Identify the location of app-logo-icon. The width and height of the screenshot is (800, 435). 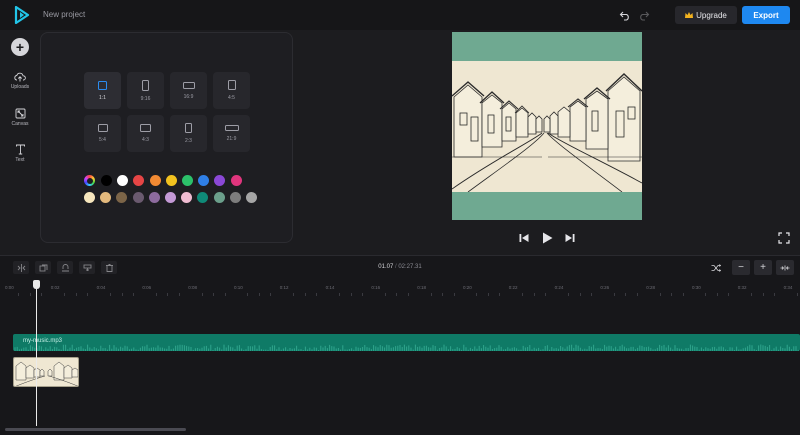
(22, 15).